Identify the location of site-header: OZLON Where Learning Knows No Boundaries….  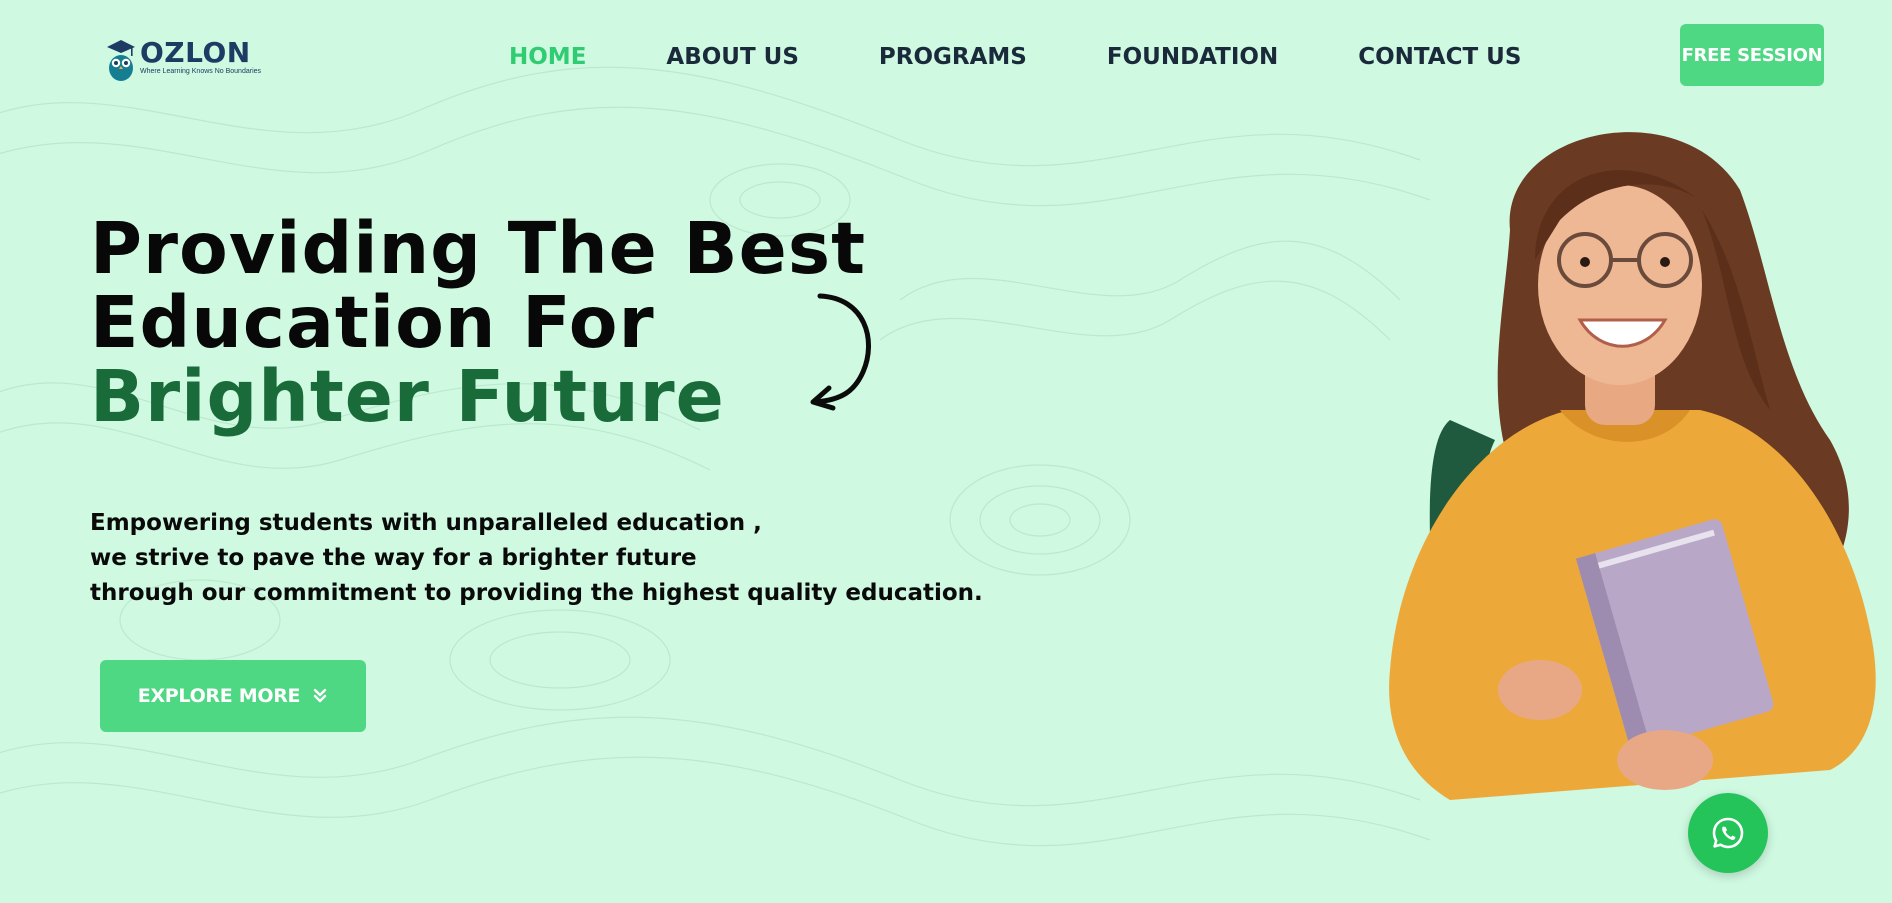
(946, 56).